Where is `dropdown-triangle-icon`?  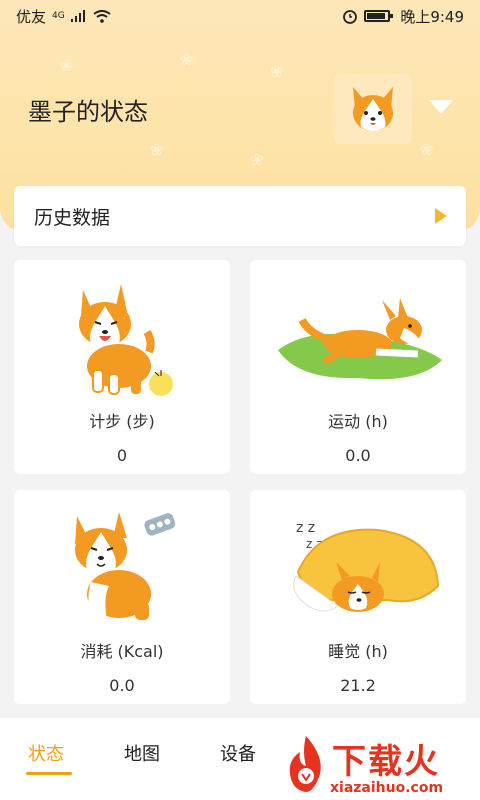
dropdown-triangle-icon is located at coordinates (441, 107).